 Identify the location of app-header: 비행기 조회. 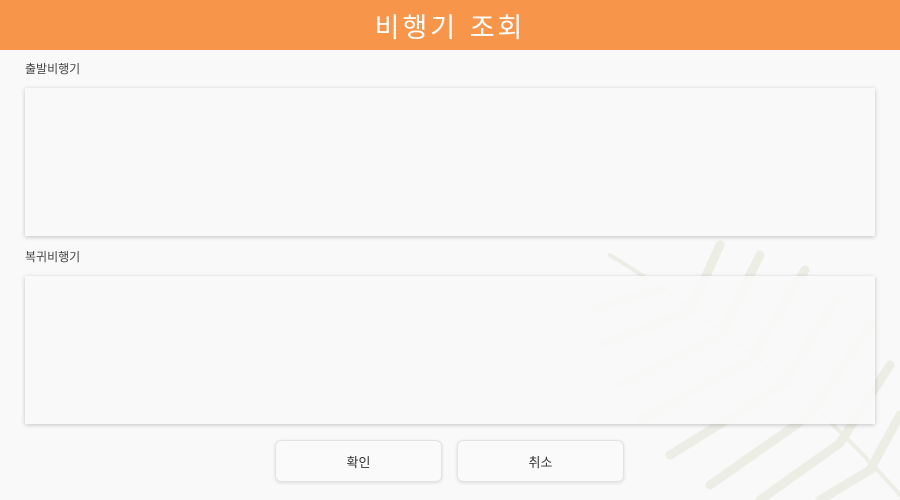
(450, 25).